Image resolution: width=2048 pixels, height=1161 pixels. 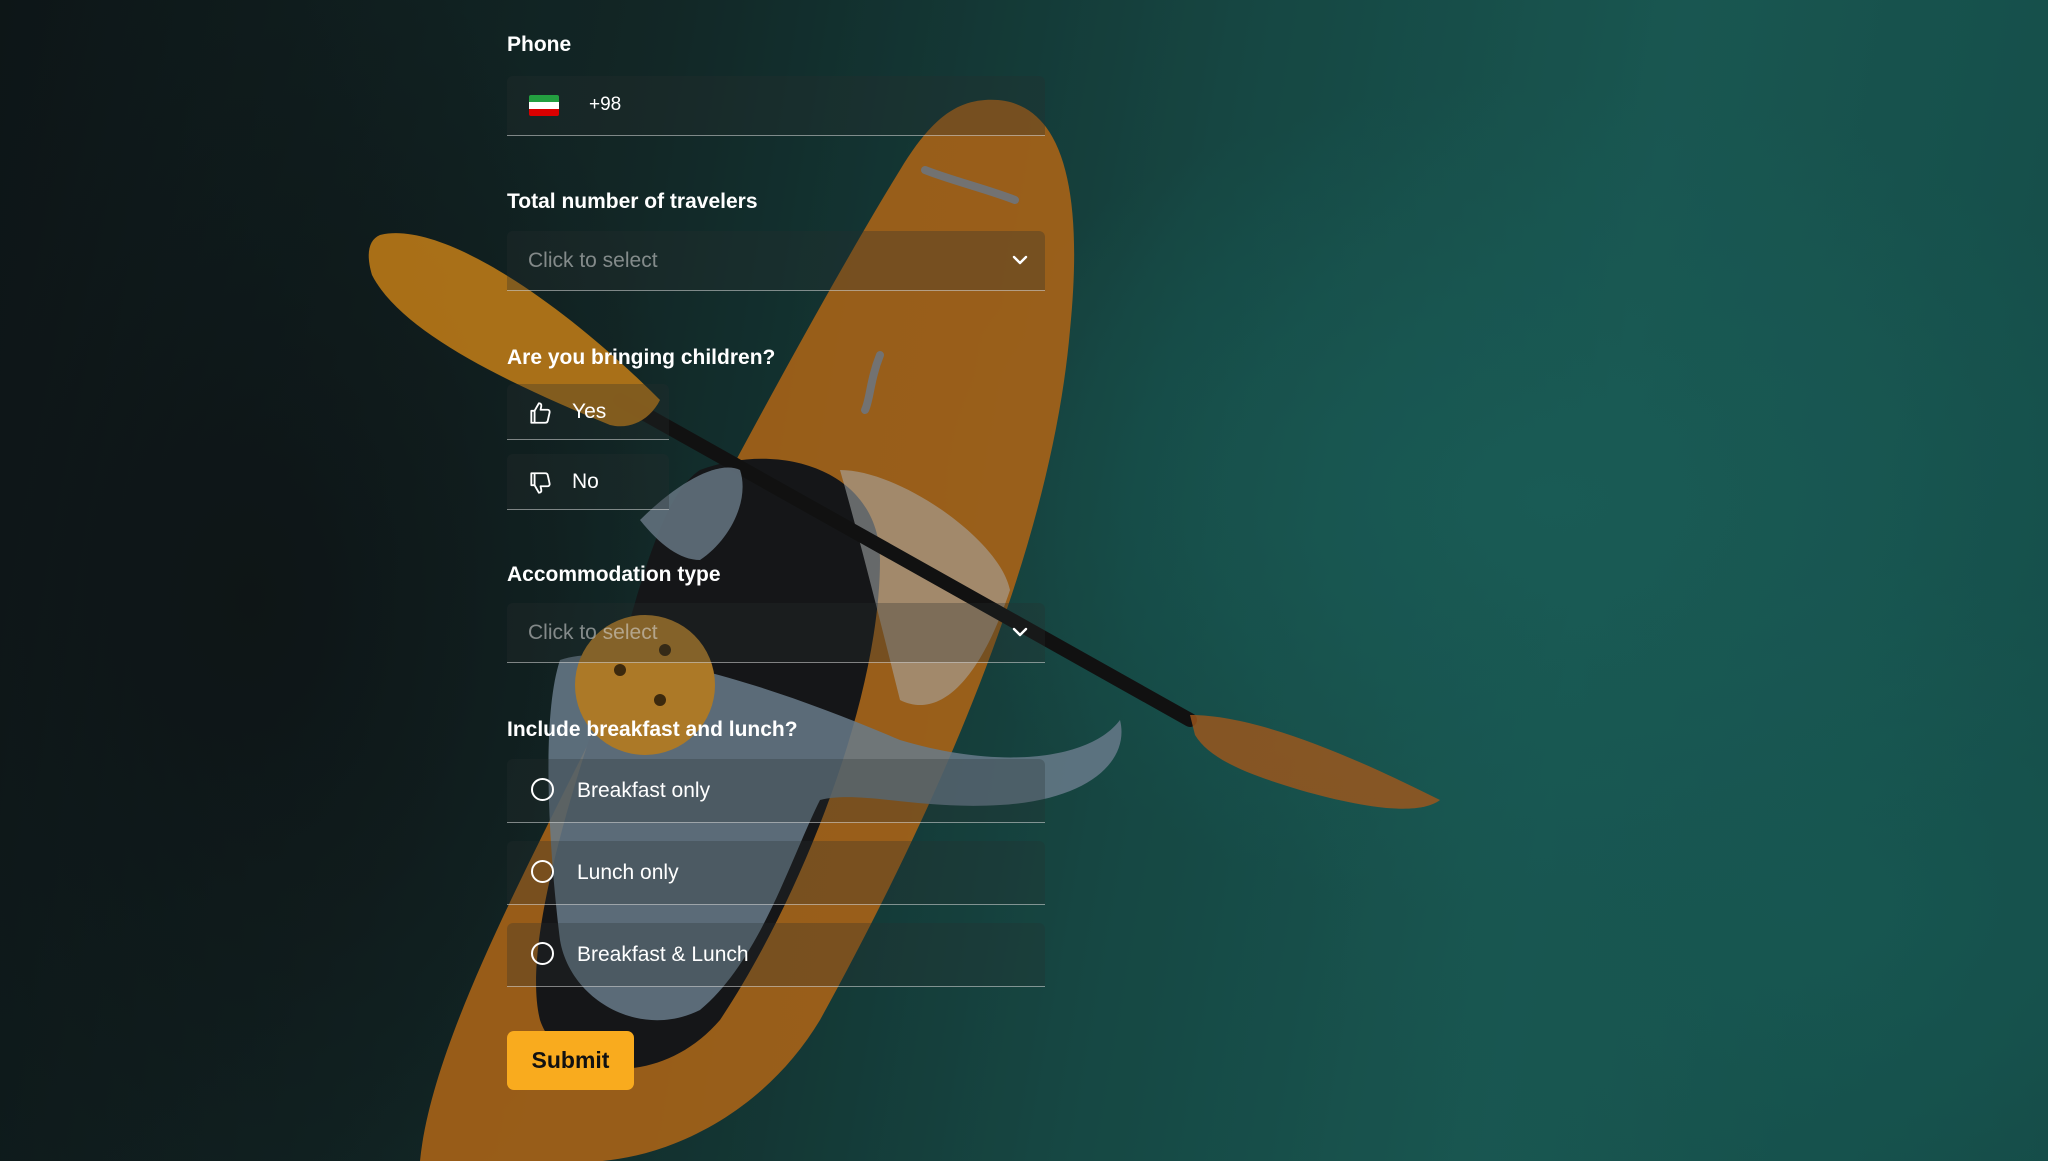 What do you see at coordinates (776, 873) in the screenshot?
I see `meals-option-lunch: Lunch only` at bounding box center [776, 873].